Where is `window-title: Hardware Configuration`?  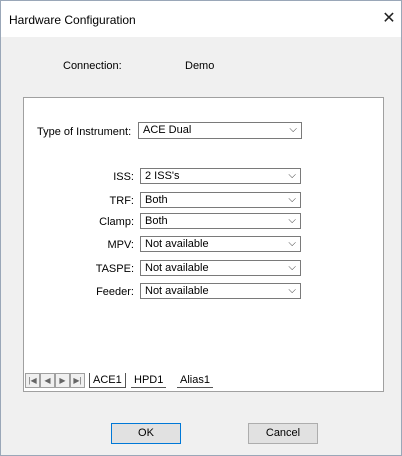
window-title: Hardware Configuration is located at coordinates (72, 20).